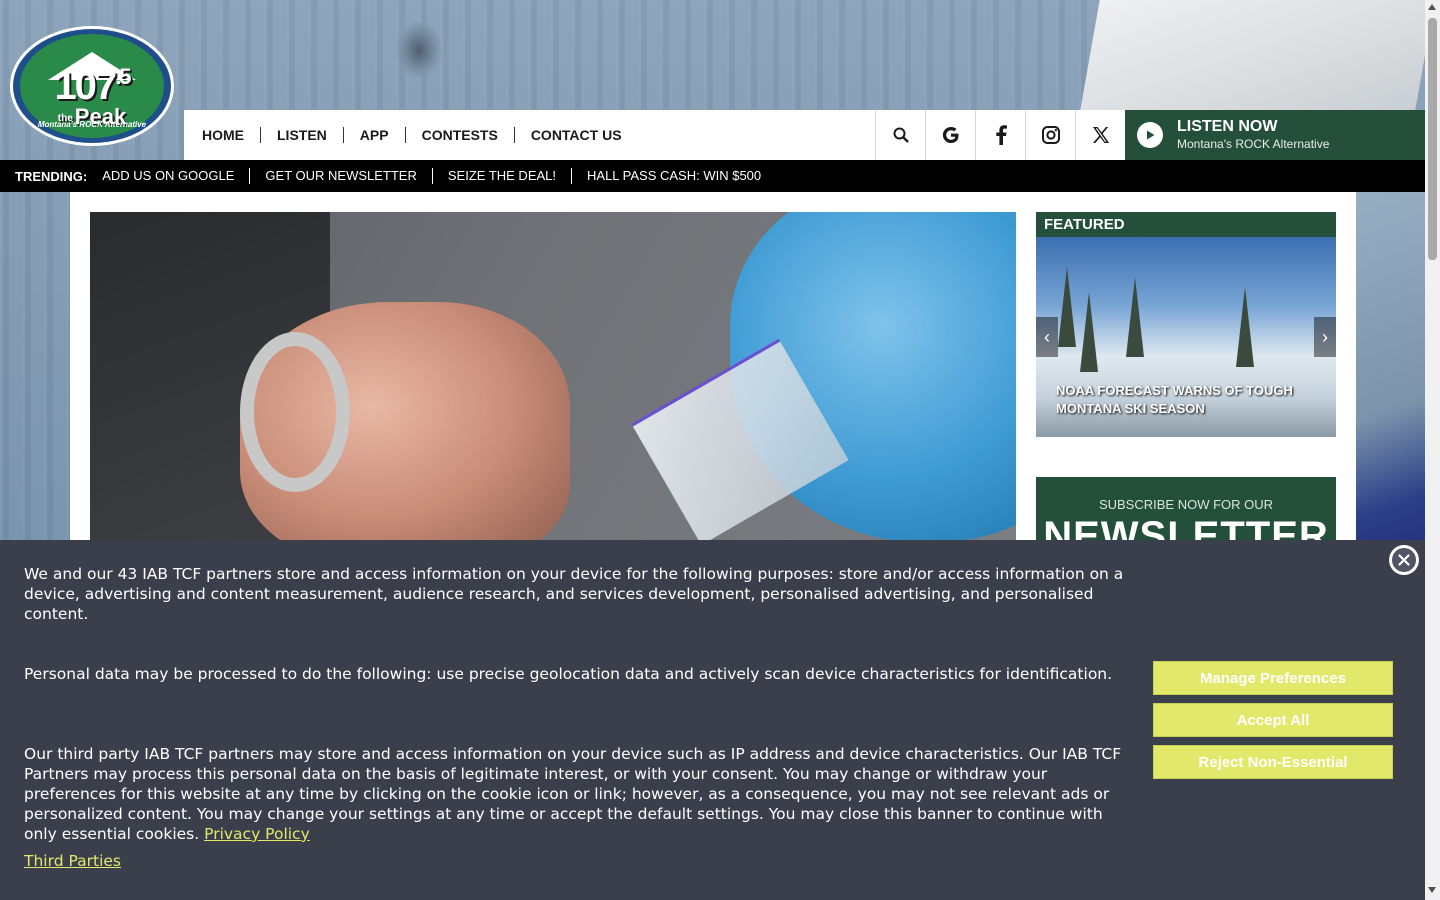 Image resolution: width=1440 pixels, height=900 pixels. I want to click on nav-menu: HOME LISTEN APP CONTESTS CONTACT US, so click(411, 135).